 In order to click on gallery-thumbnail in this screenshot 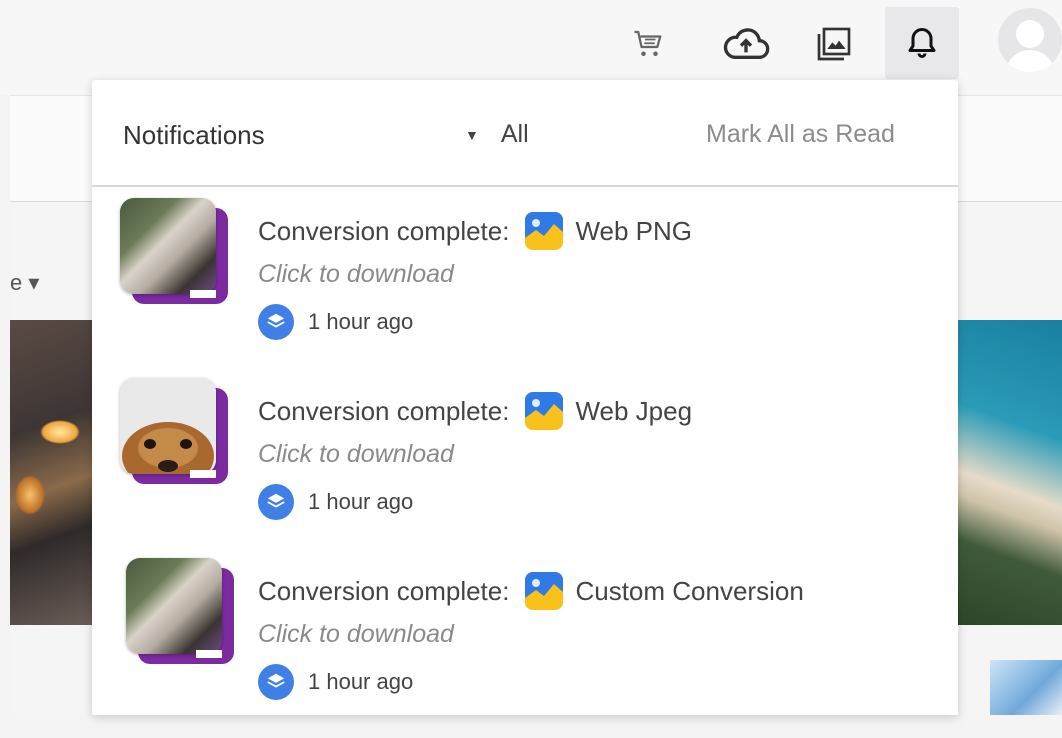, I will do `click(1026, 687)`.